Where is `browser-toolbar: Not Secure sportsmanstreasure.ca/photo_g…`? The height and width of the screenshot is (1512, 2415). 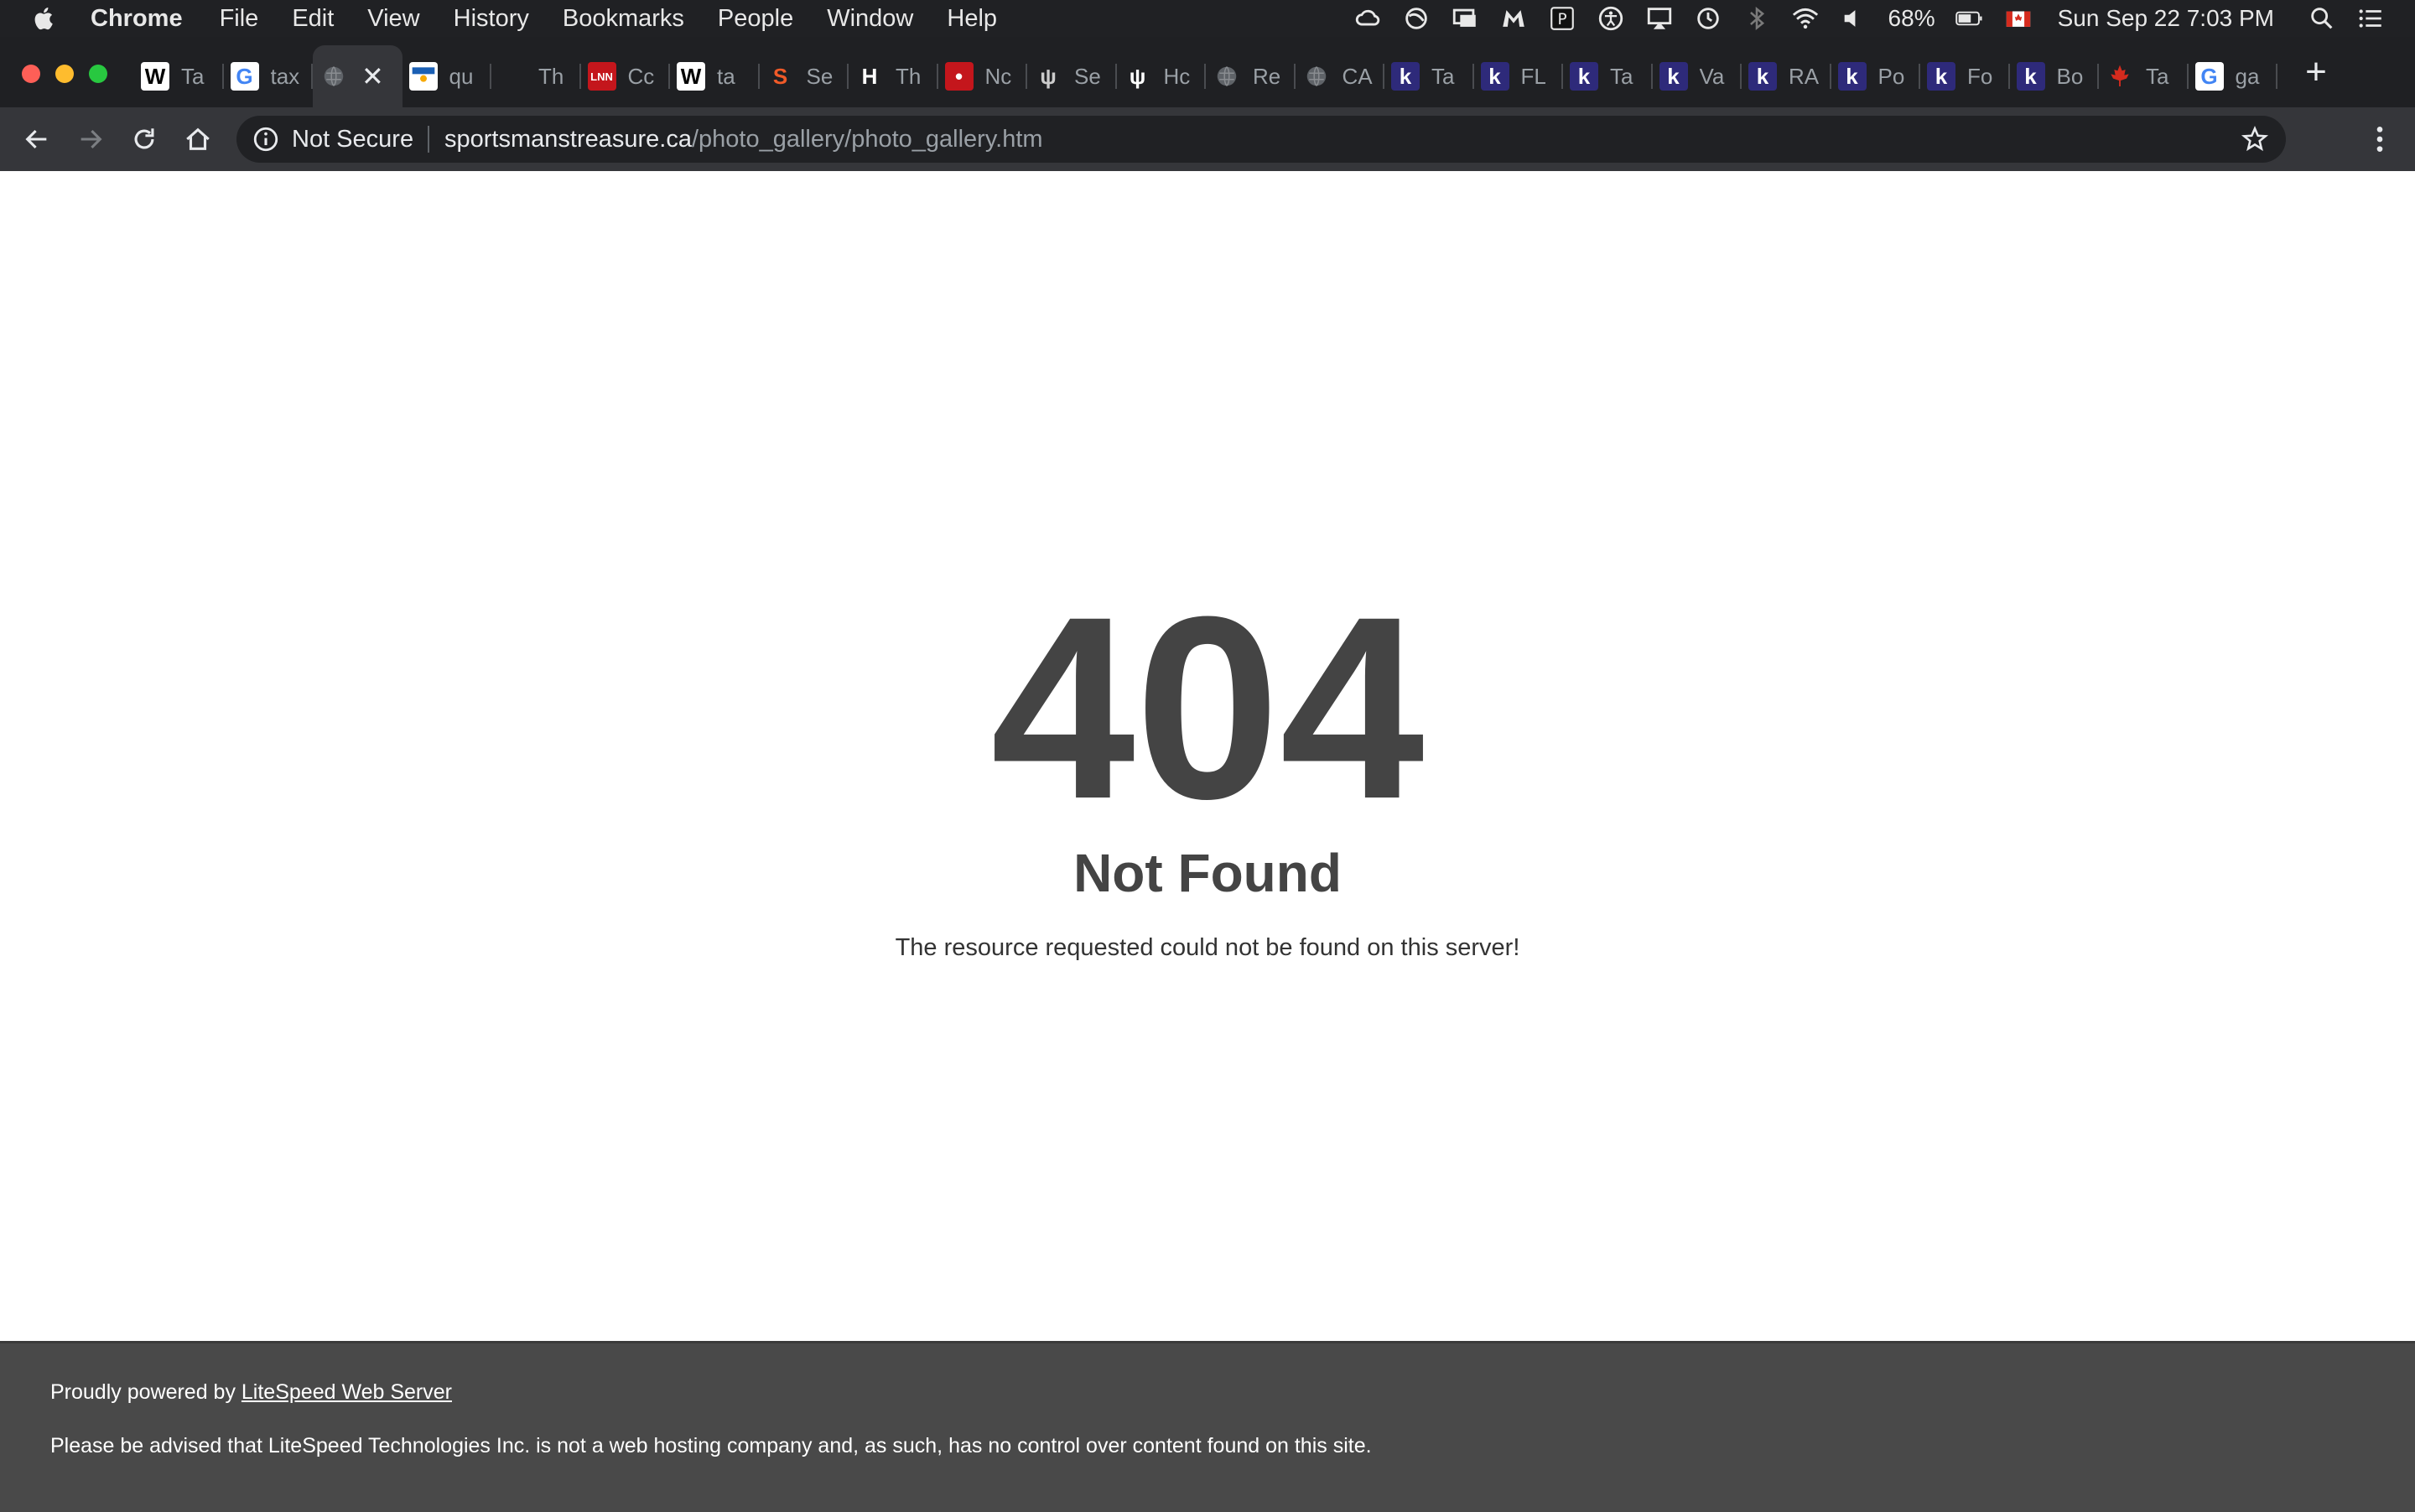
browser-toolbar: Not Secure sportsmanstreasure.ca/photo_g… is located at coordinates (1207, 139).